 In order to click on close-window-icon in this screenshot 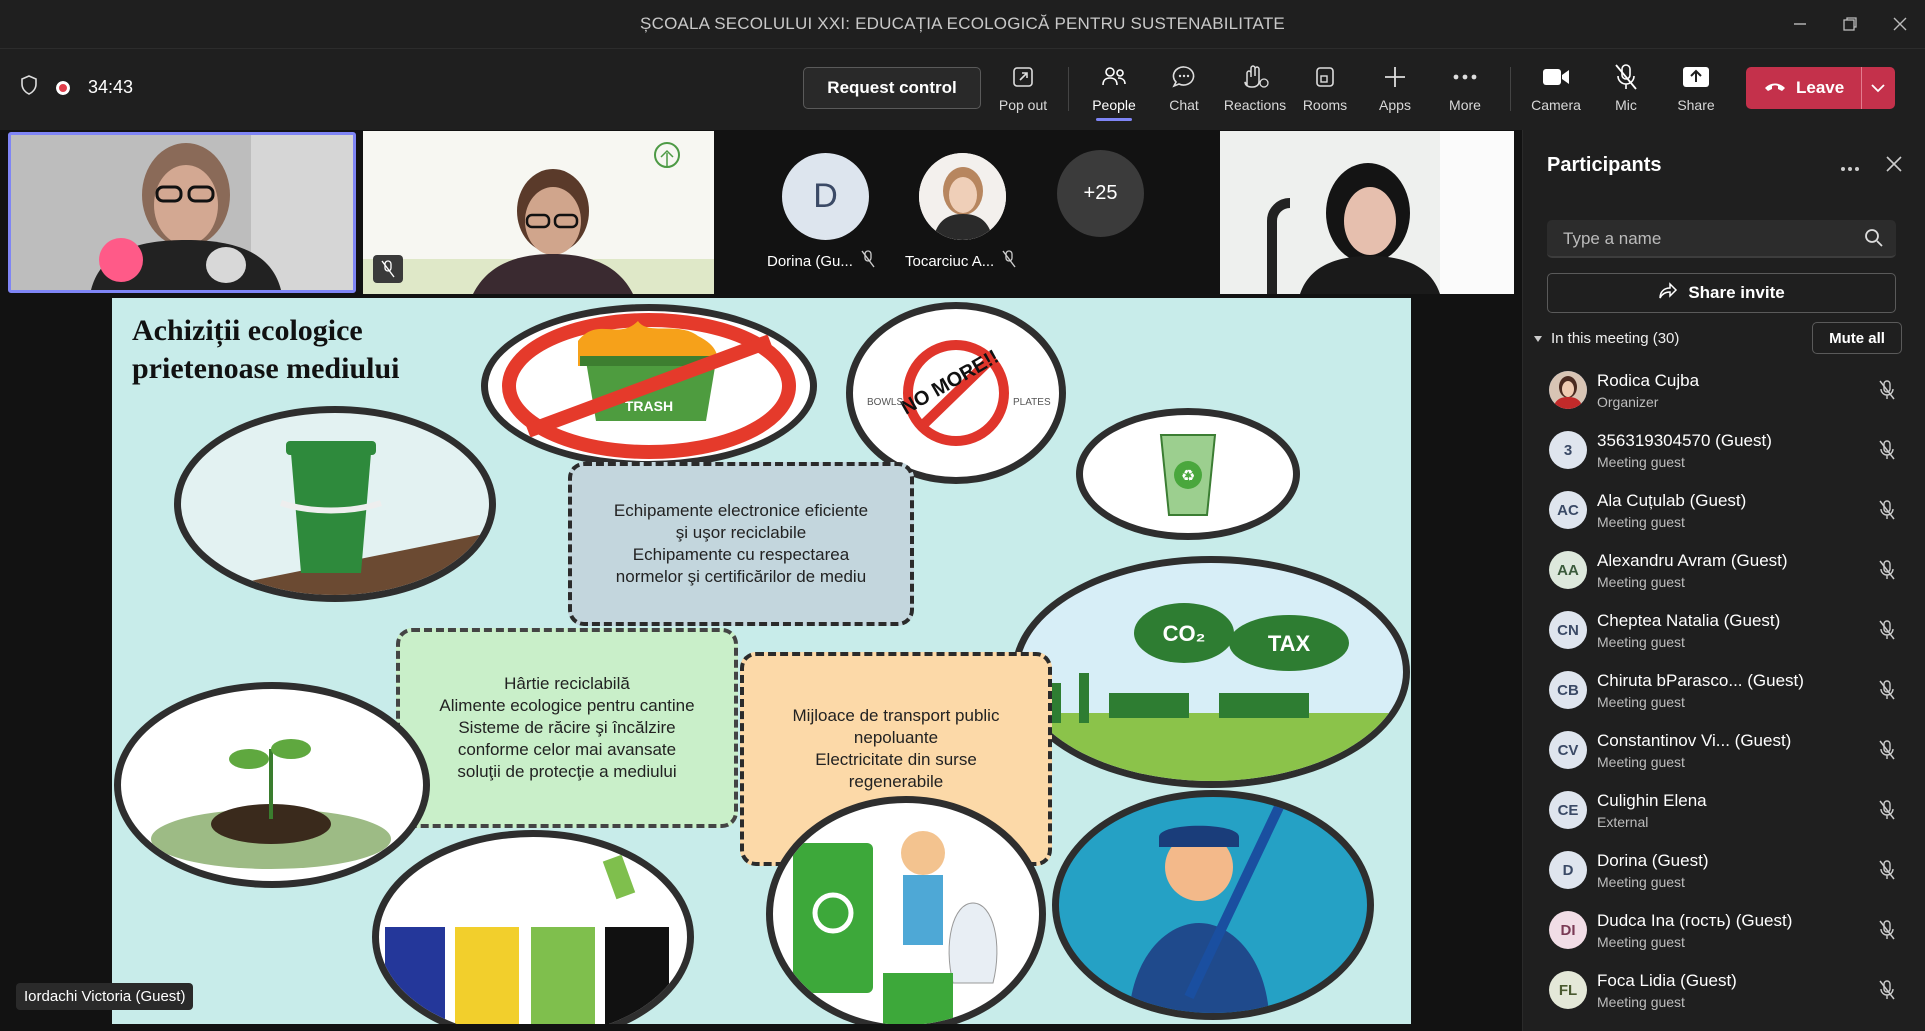, I will do `click(1900, 24)`.